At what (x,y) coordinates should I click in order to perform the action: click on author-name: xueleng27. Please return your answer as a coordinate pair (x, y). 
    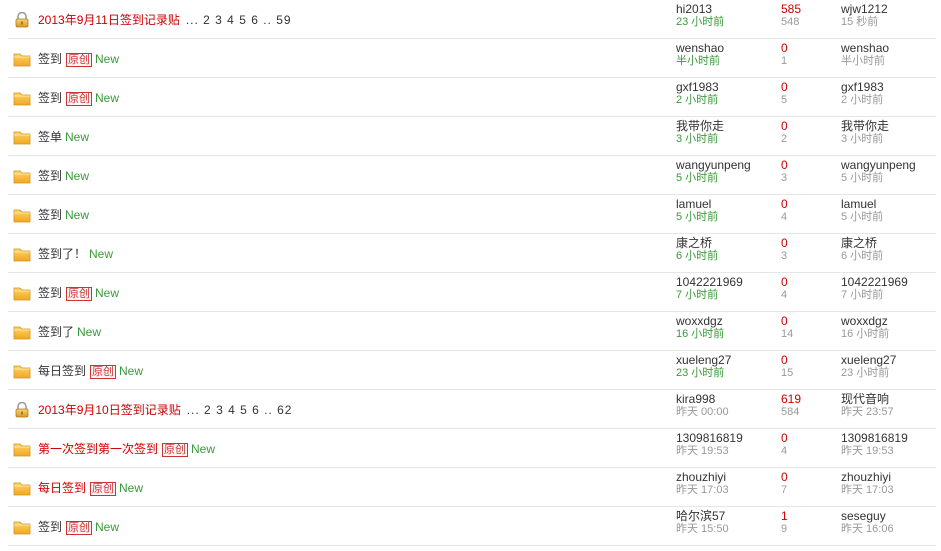
    Looking at the image, I should click on (726, 360).